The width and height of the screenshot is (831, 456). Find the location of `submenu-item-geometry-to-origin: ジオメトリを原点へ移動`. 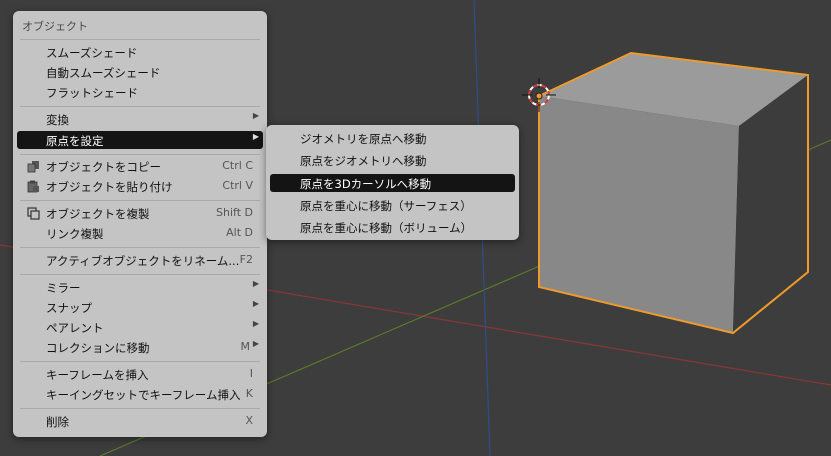

submenu-item-geometry-to-origin: ジオメトリを原点へ移動 is located at coordinates (392, 138).